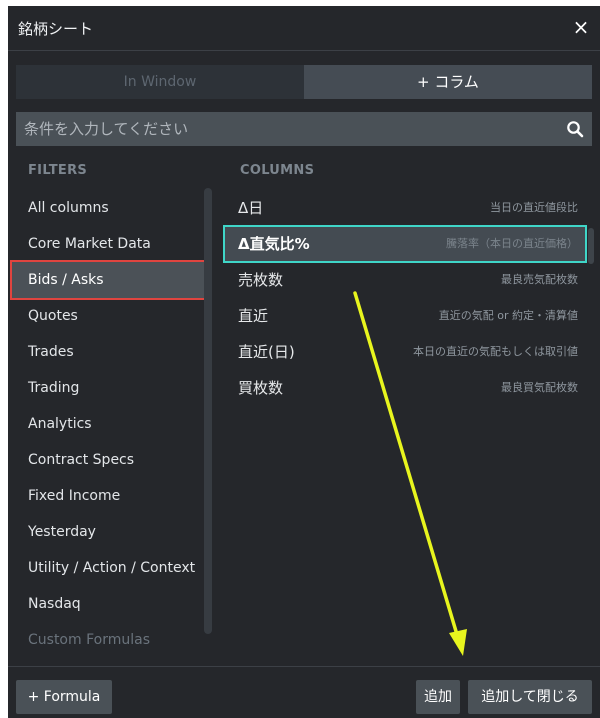 This screenshot has width=600, height=718. Describe the element at coordinates (261, 280) in the screenshot. I see `column-name: 売枚数` at that location.